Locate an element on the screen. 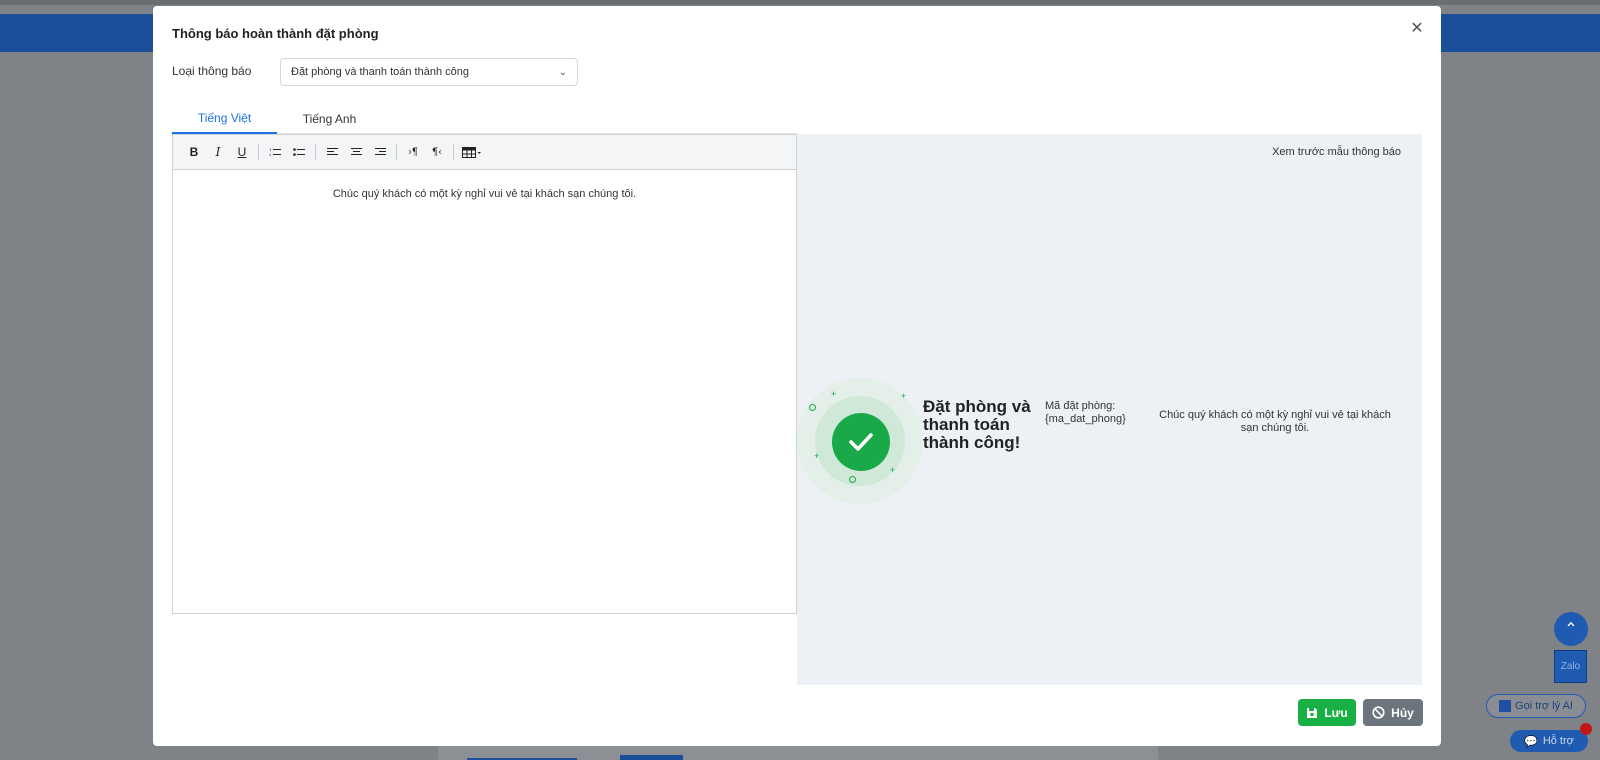 The width and height of the screenshot is (1600, 760). rtl-button: ¶‹ is located at coordinates (437, 152).